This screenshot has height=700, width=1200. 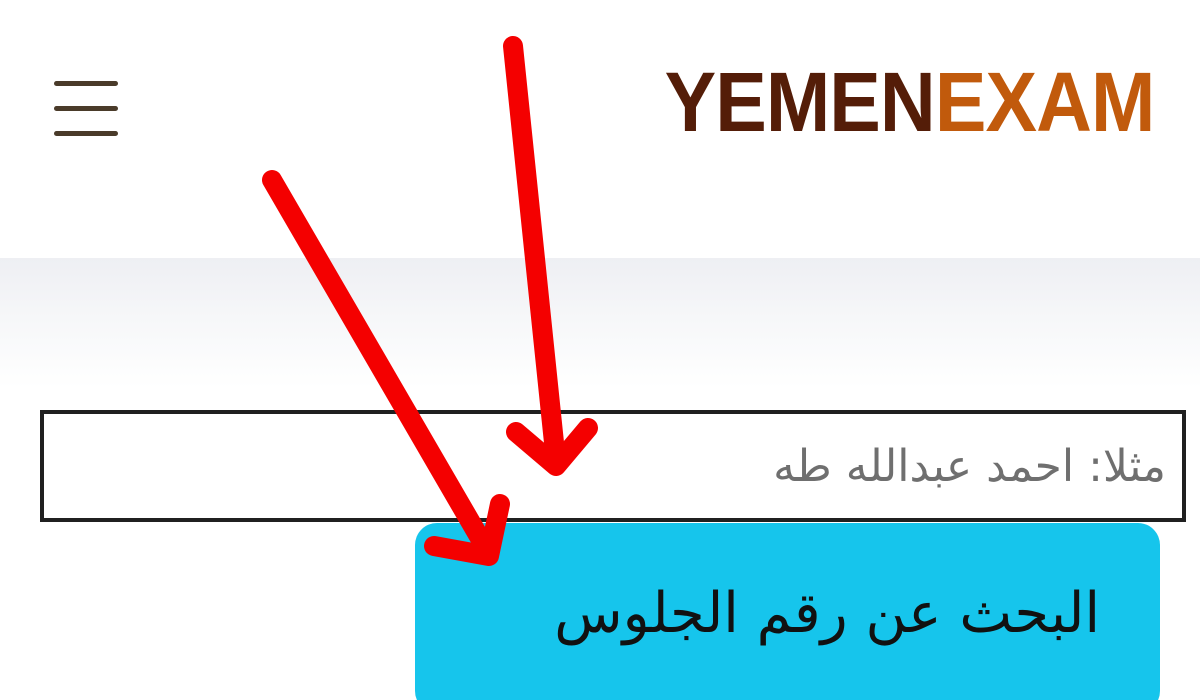 What do you see at coordinates (799, 102) in the screenshot?
I see `logo-text-yemen: YEMEN` at bounding box center [799, 102].